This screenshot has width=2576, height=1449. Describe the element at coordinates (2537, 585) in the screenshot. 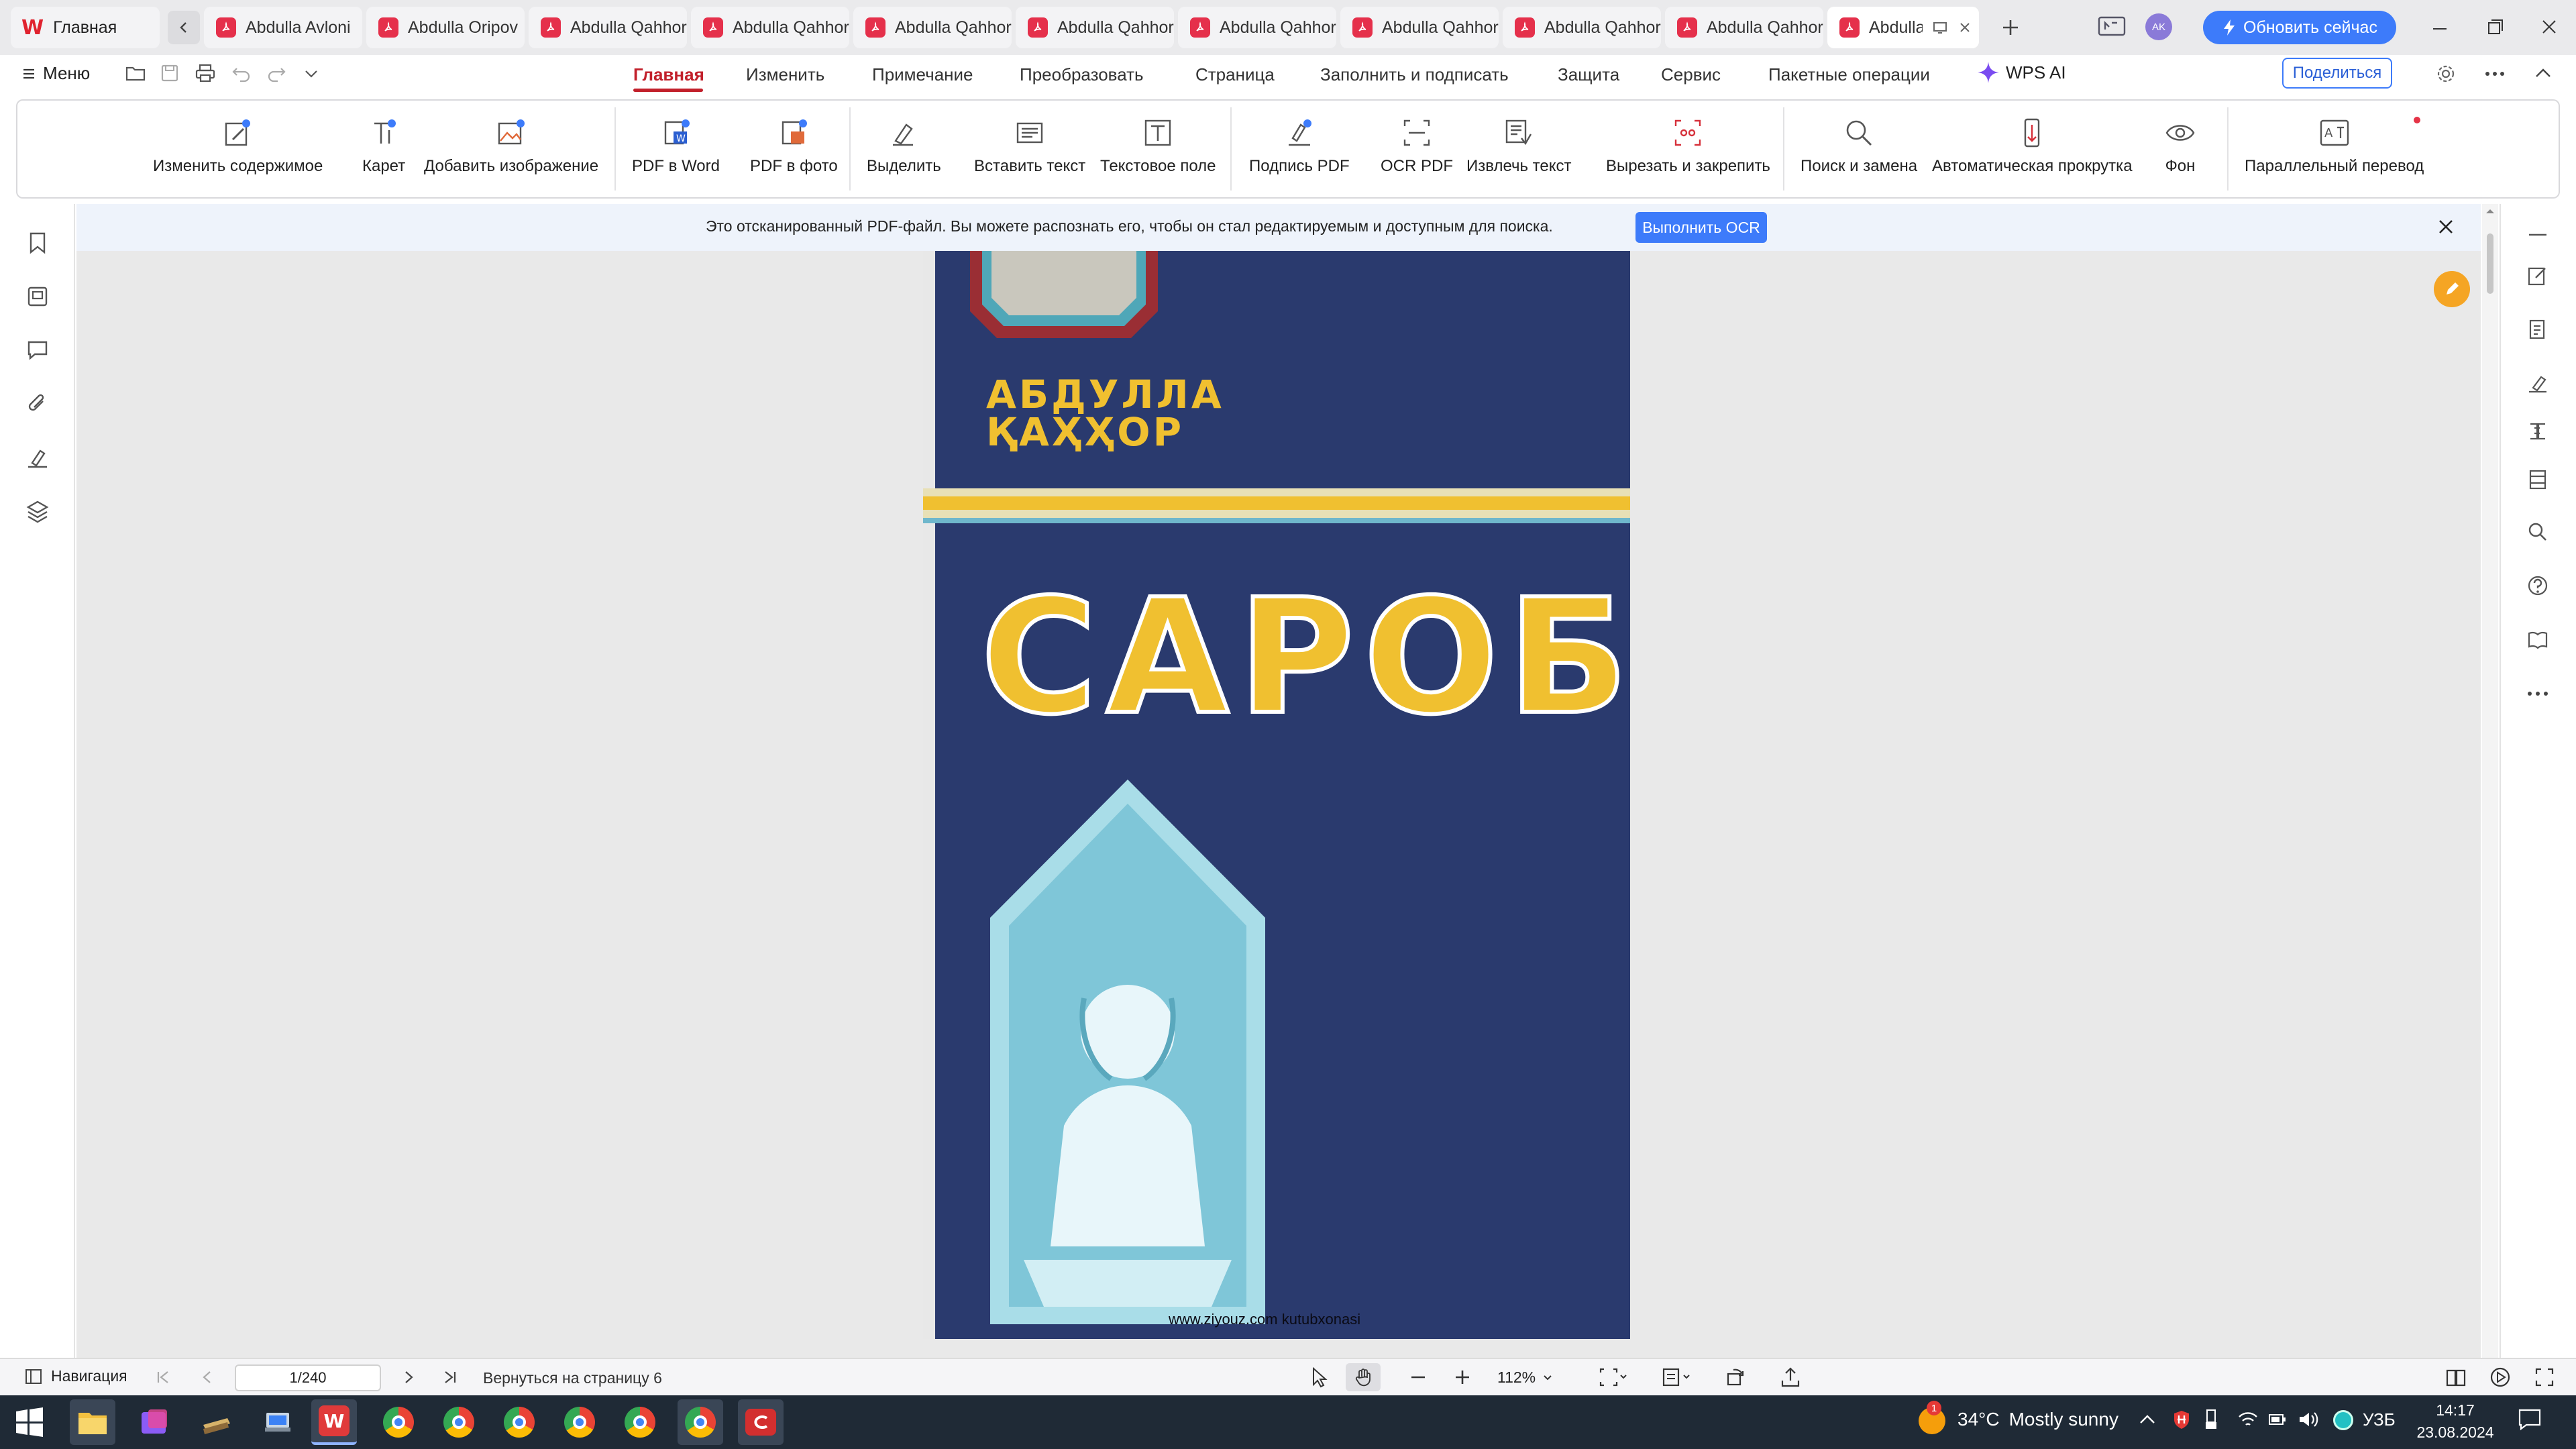

I see `help-icon` at that location.